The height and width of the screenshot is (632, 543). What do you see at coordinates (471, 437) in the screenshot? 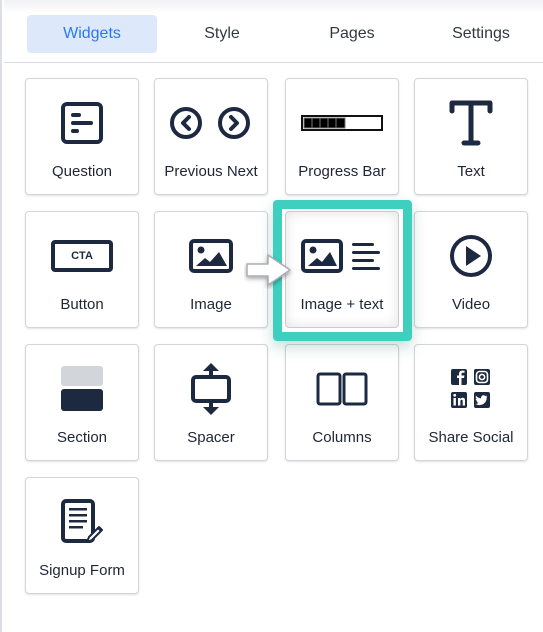
I see `widget-label: Share Social` at bounding box center [471, 437].